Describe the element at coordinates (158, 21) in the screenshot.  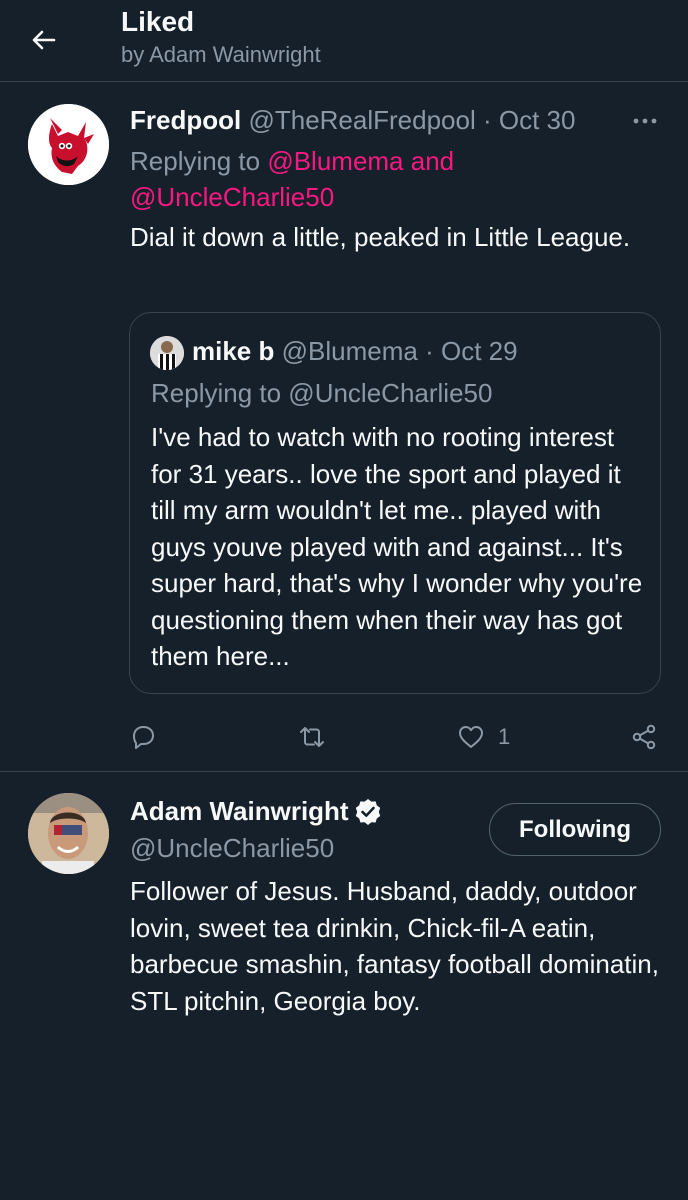
I see `page-title: Liked` at that location.